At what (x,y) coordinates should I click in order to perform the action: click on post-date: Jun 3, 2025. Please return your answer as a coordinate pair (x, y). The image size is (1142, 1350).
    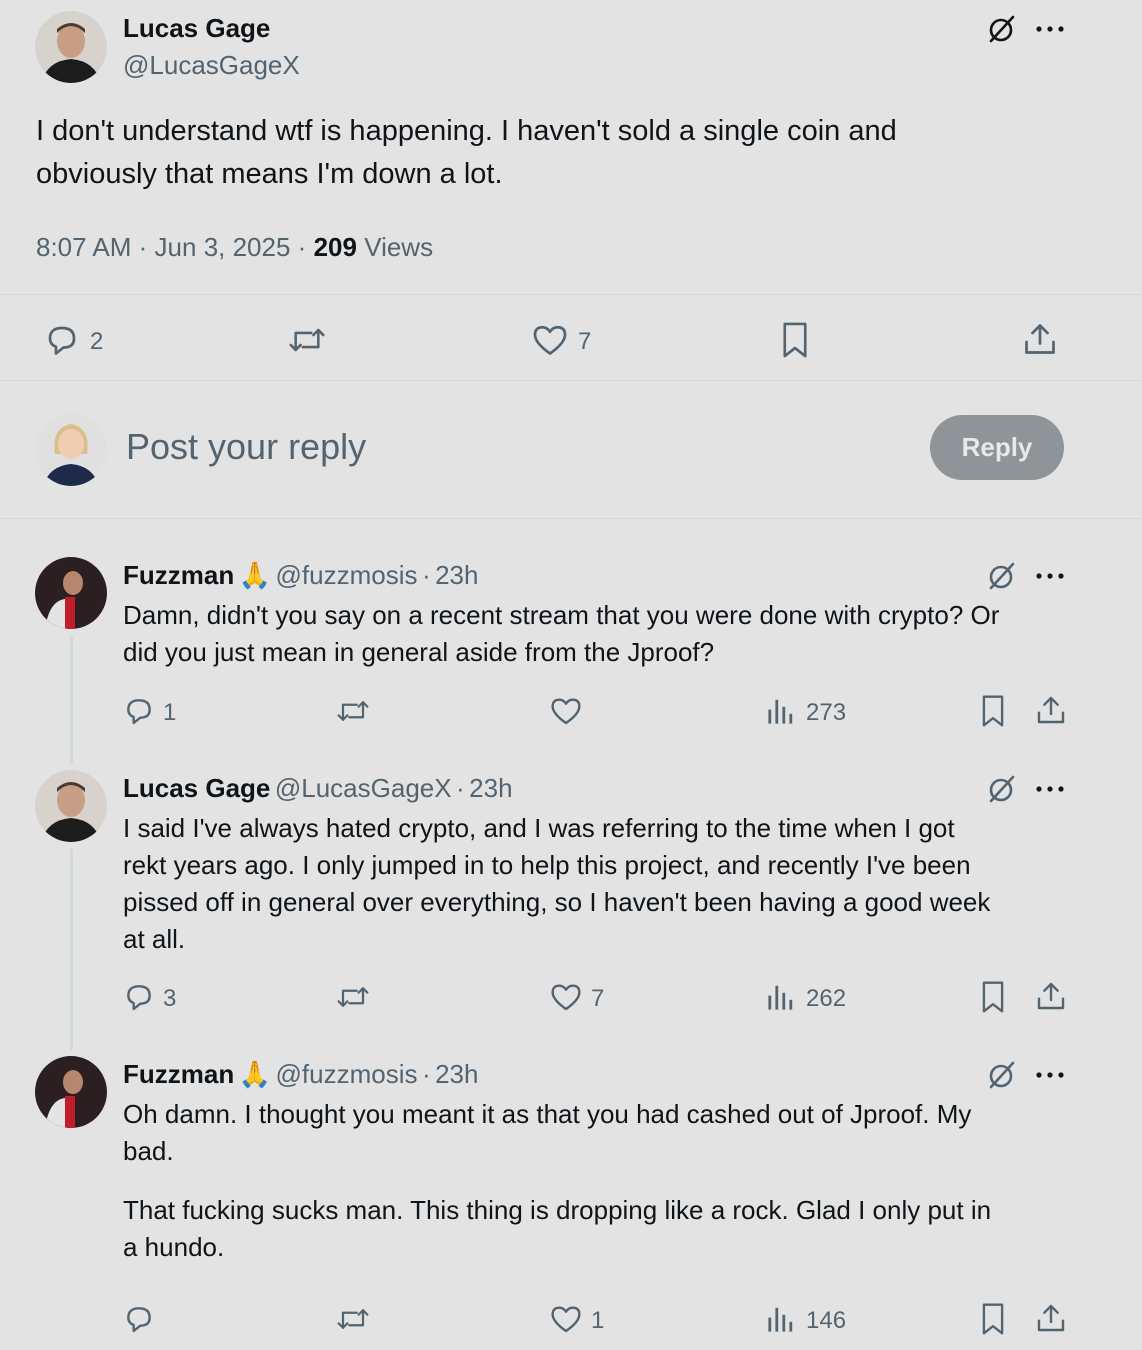
    Looking at the image, I should click on (223, 247).